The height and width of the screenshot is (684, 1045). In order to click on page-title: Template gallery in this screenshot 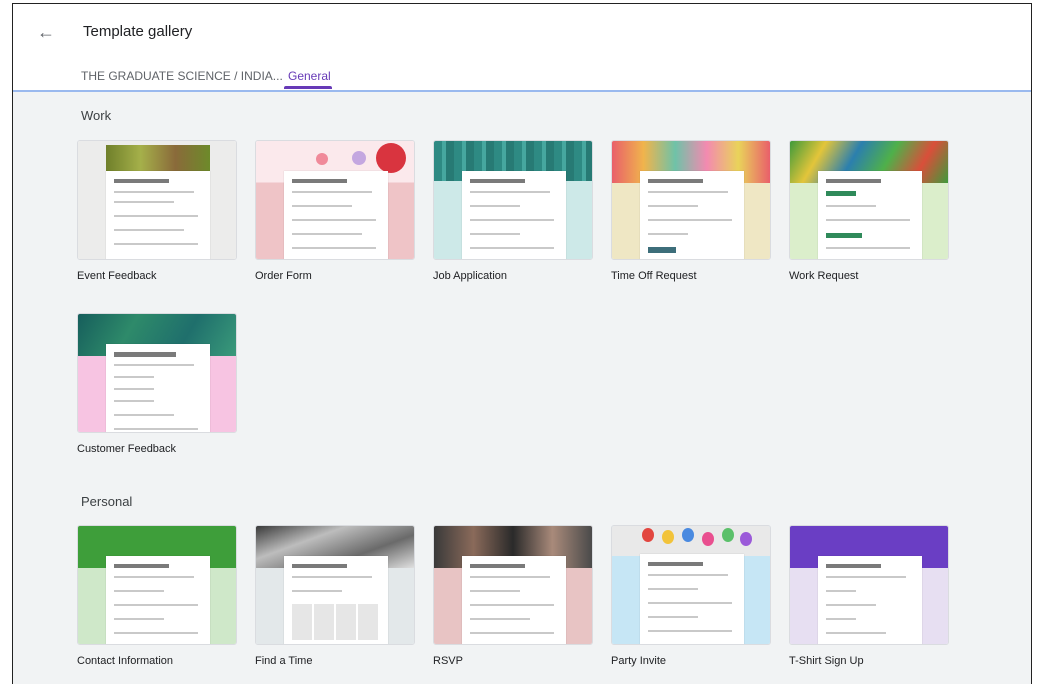, I will do `click(138, 31)`.